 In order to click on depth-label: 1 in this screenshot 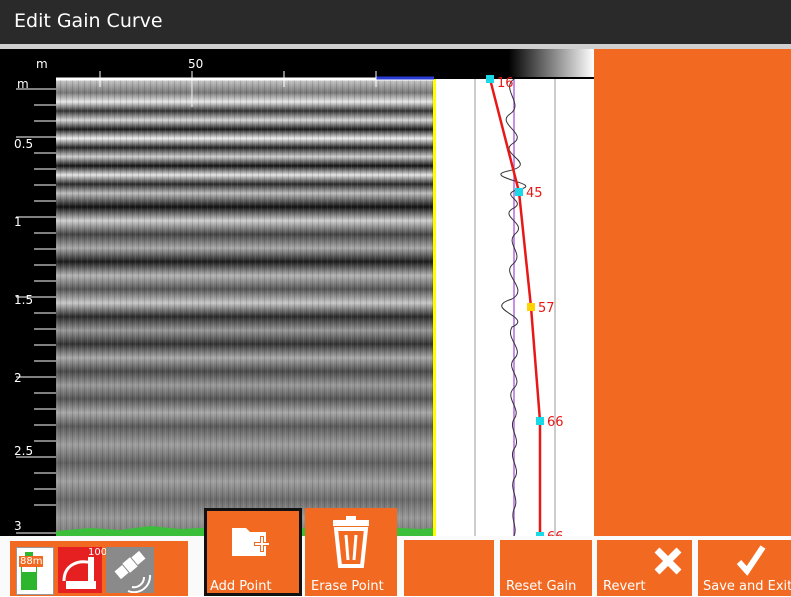, I will do `click(18, 222)`.